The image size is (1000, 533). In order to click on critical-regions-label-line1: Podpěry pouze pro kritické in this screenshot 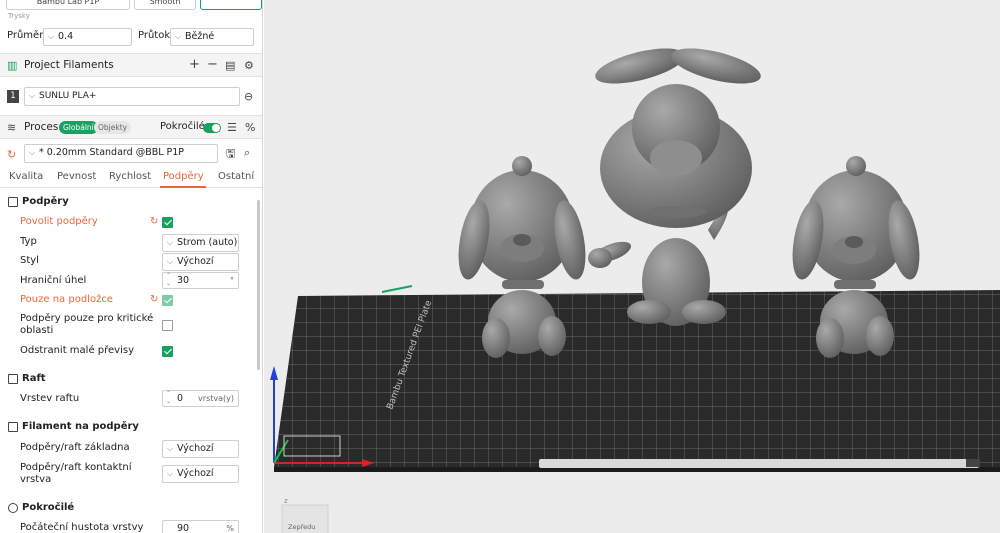, I will do `click(87, 318)`.